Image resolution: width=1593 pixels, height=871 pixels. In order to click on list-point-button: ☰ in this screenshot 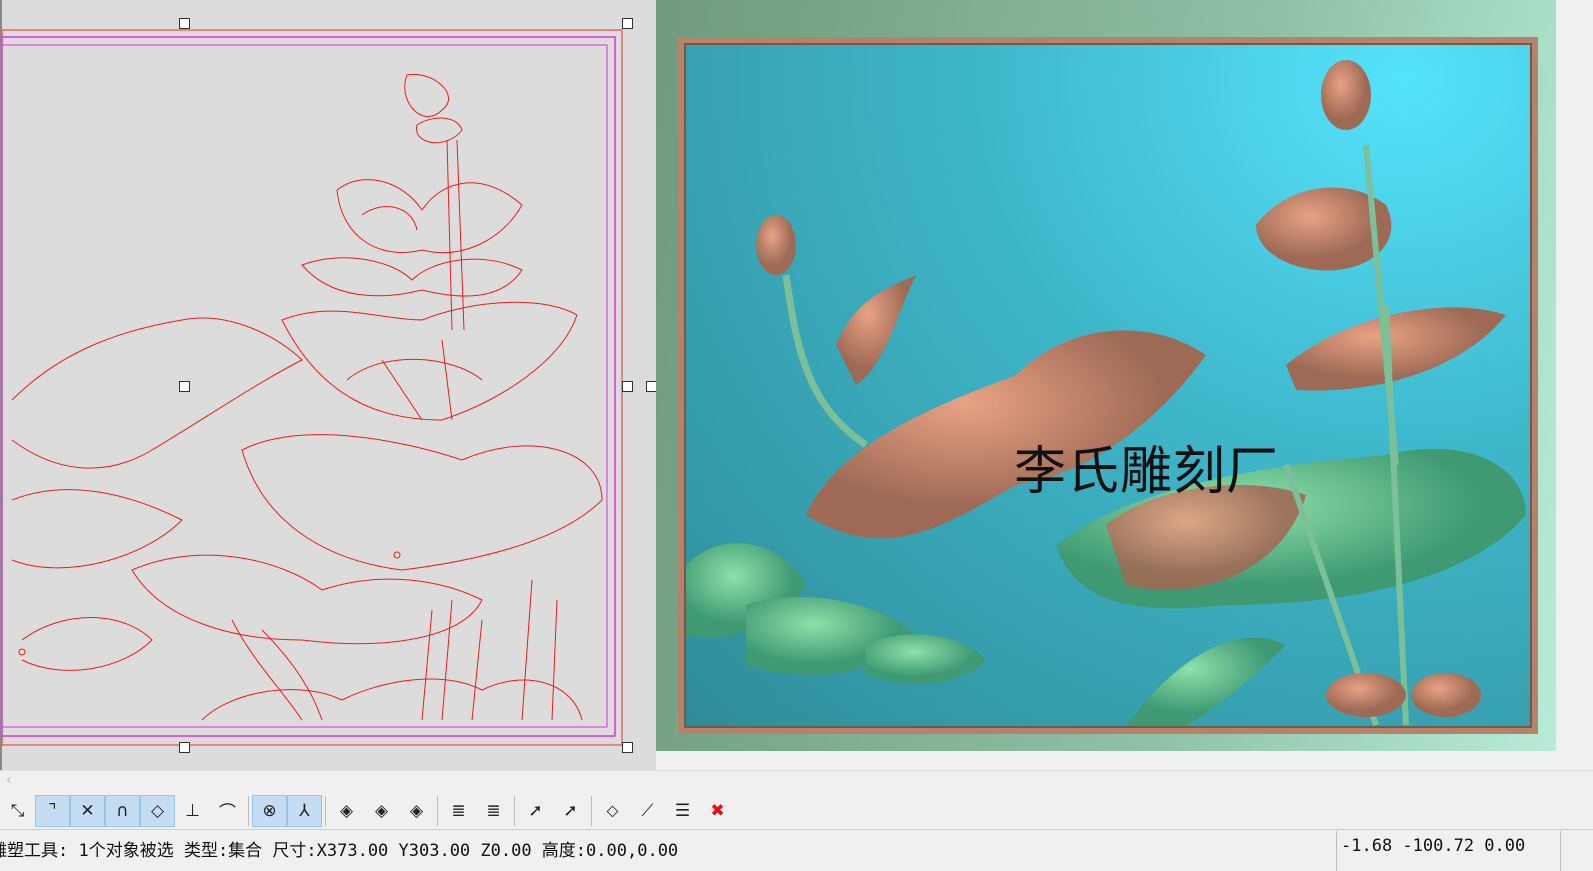, I will do `click(682, 811)`.